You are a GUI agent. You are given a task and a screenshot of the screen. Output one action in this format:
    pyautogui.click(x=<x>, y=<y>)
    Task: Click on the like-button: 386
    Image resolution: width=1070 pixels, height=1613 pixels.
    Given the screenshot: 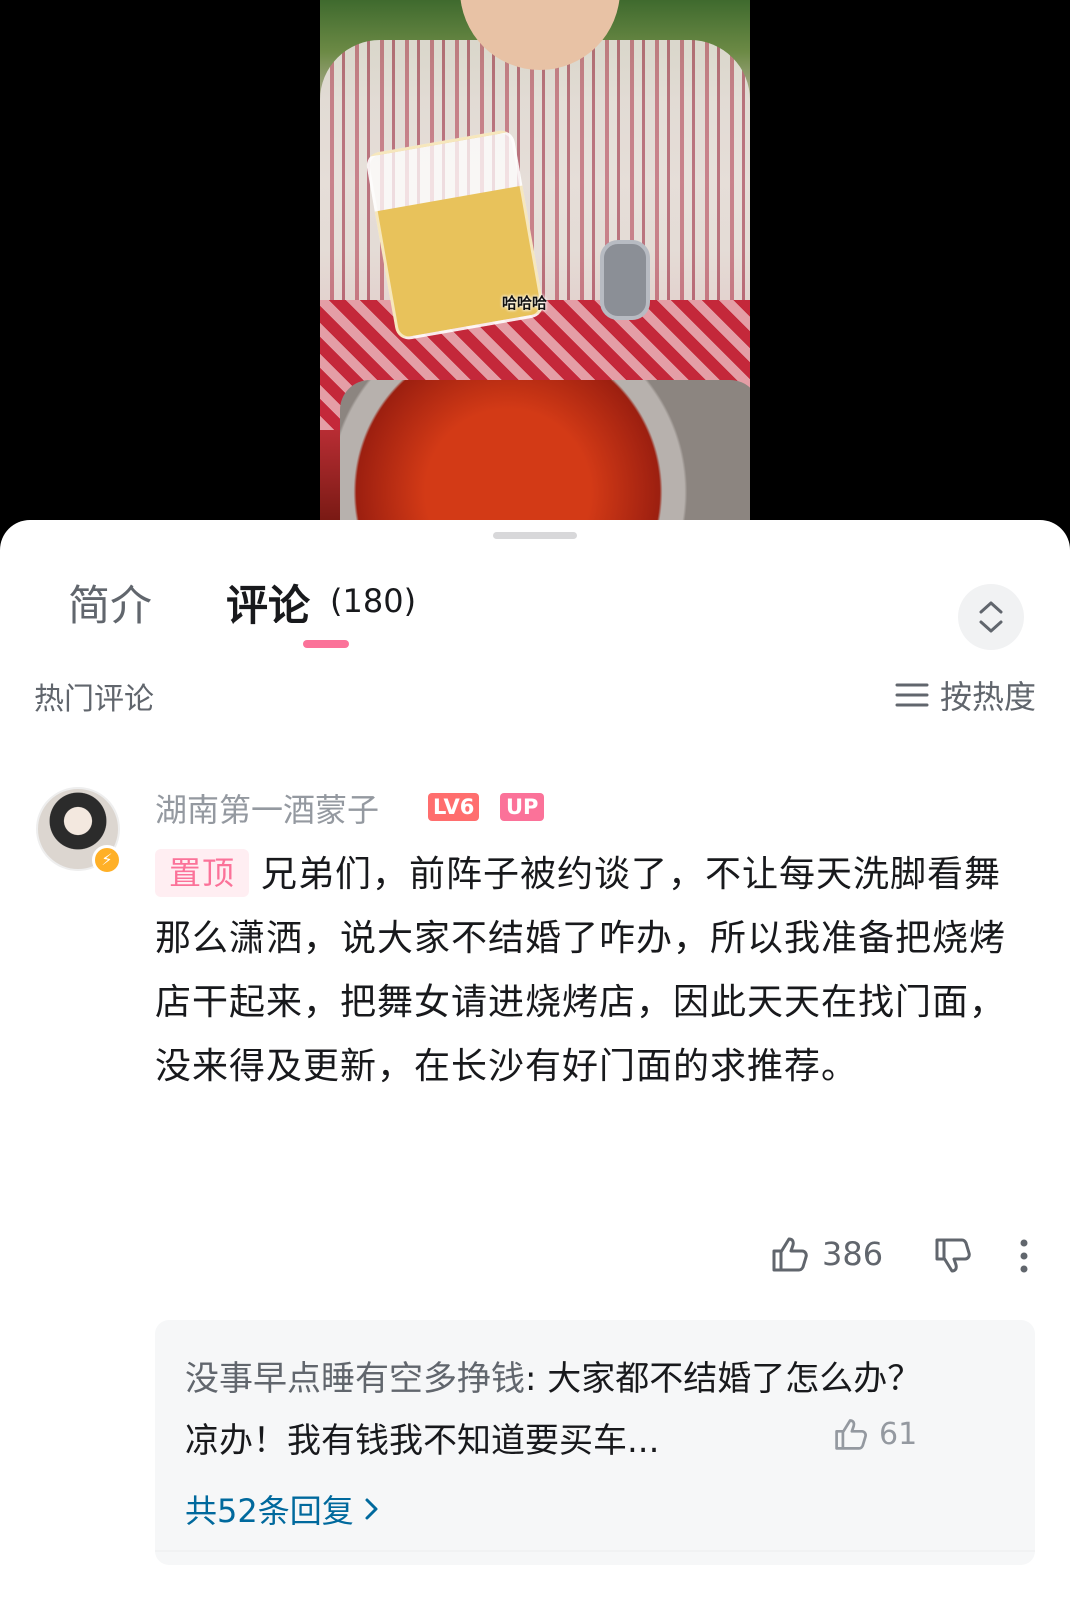 What is the action you would take?
    pyautogui.click(x=826, y=1254)
    